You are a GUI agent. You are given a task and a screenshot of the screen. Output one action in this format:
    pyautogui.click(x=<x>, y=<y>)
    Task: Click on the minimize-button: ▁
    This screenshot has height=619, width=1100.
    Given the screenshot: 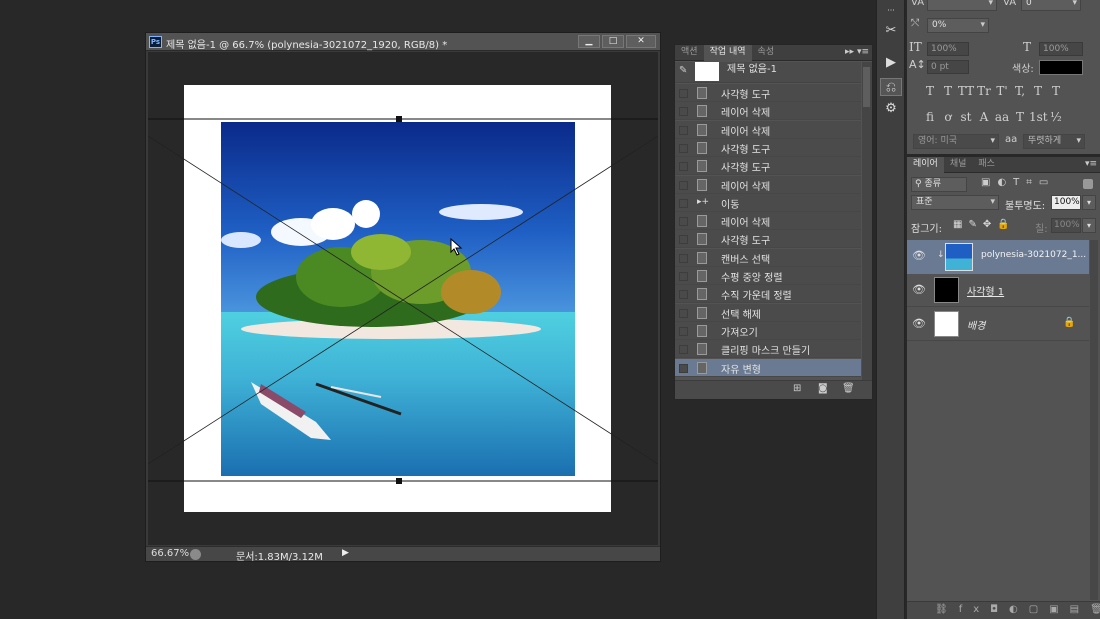 What is the action you would take?
    pyautogui.click(x=589, y=41)
    